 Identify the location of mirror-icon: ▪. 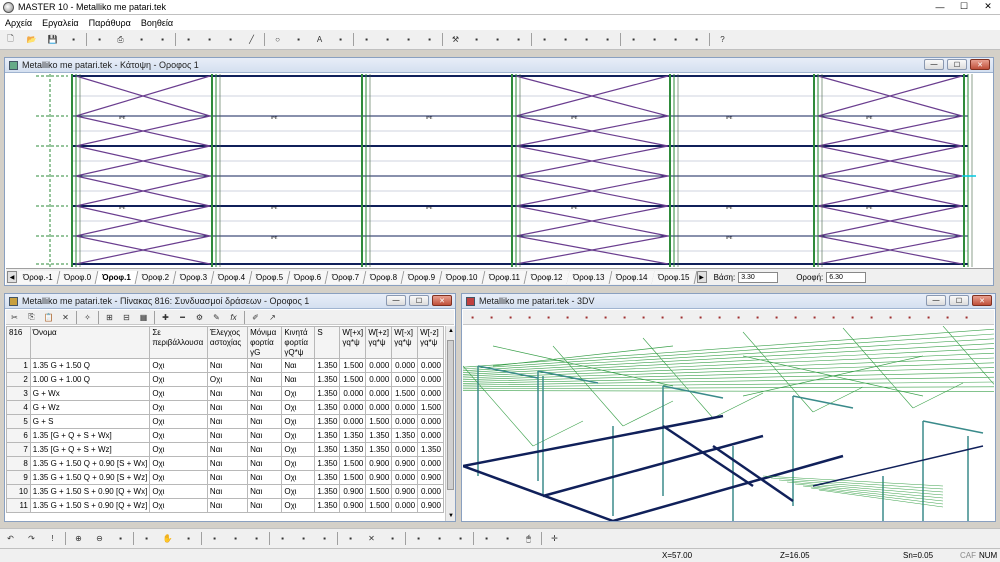
(324, 538).